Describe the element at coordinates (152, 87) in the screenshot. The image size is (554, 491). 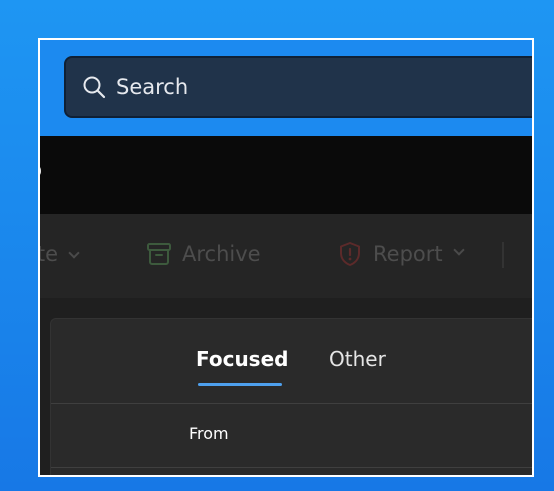
I see `search-placeholder: Search` at that location.